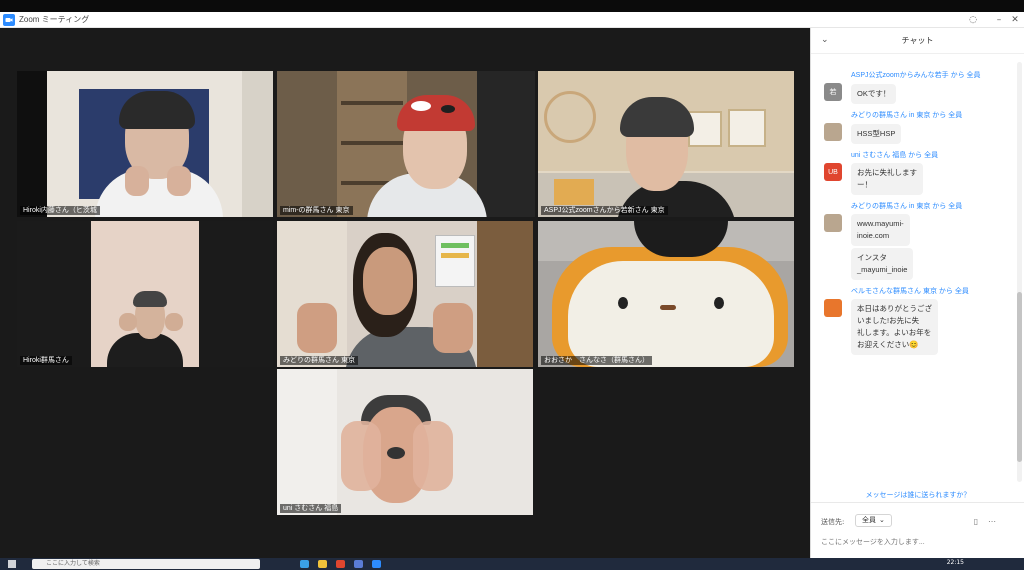  I want to click on scrollbar-thumb, so click(1019, 377).